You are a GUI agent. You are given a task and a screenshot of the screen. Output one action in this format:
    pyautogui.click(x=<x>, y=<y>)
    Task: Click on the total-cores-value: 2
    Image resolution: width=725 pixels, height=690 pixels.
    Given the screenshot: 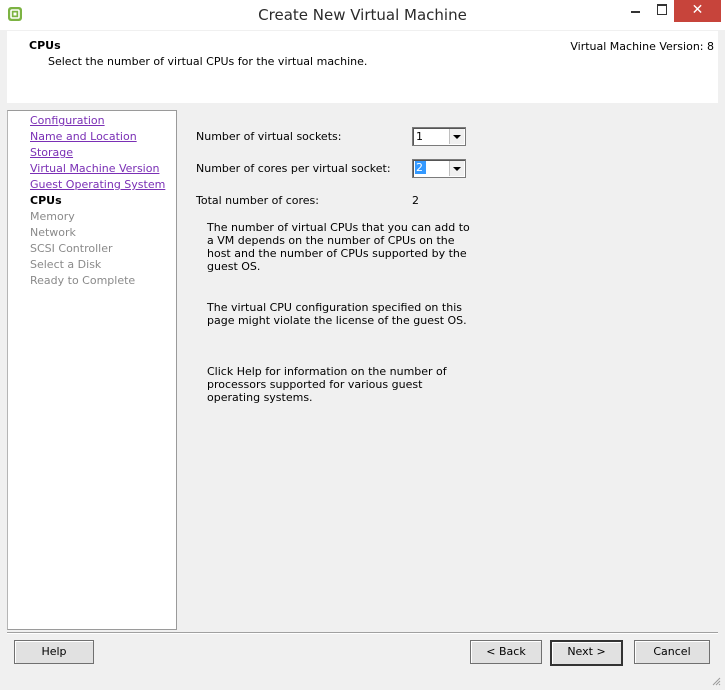 What is the action you would take?
    pyautogui.click(x=415, y=200)
    